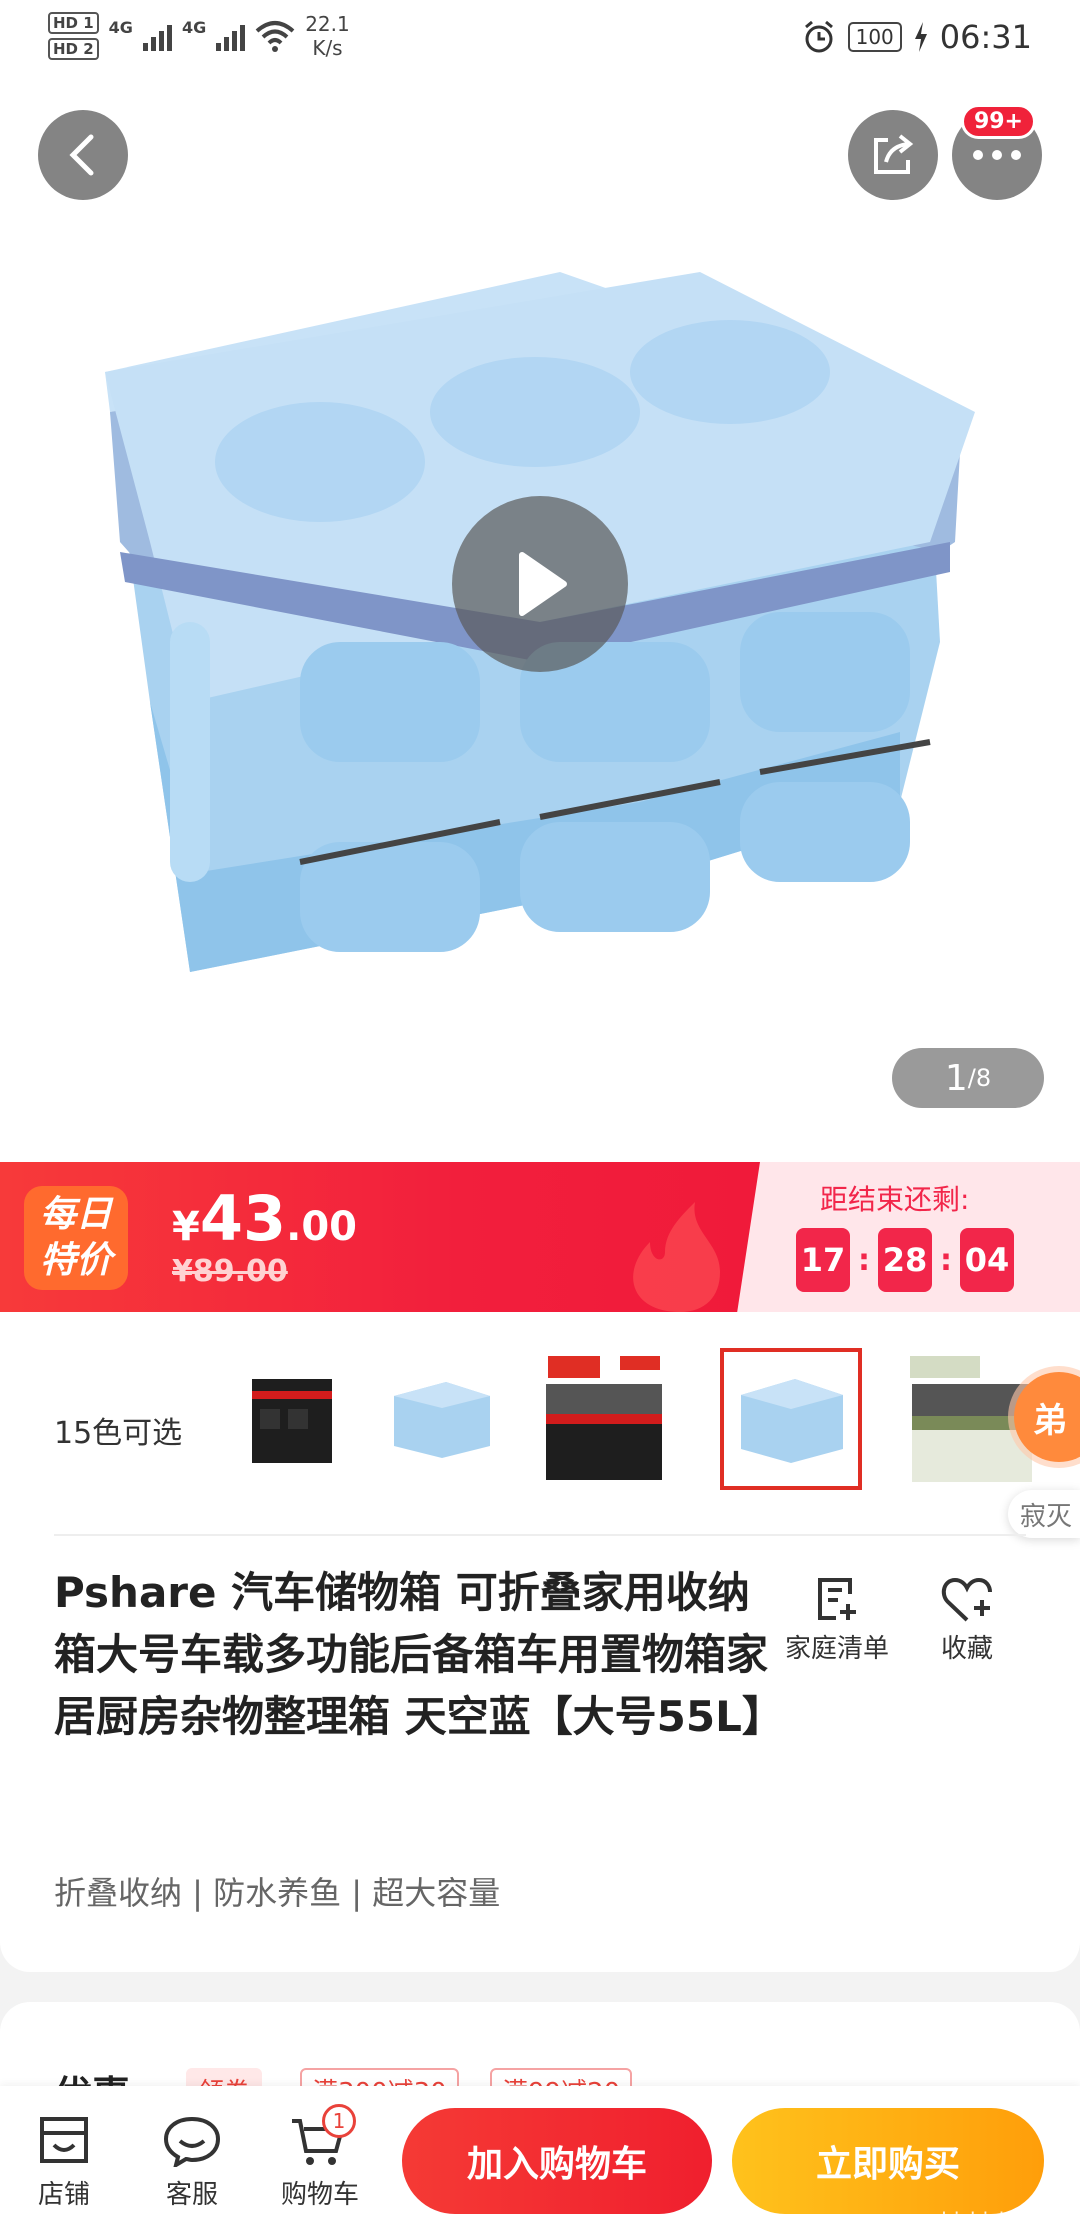 This screenshot has height=2240, width=1080. I want to click on shop-label: 店铺, so click(63, 2195).